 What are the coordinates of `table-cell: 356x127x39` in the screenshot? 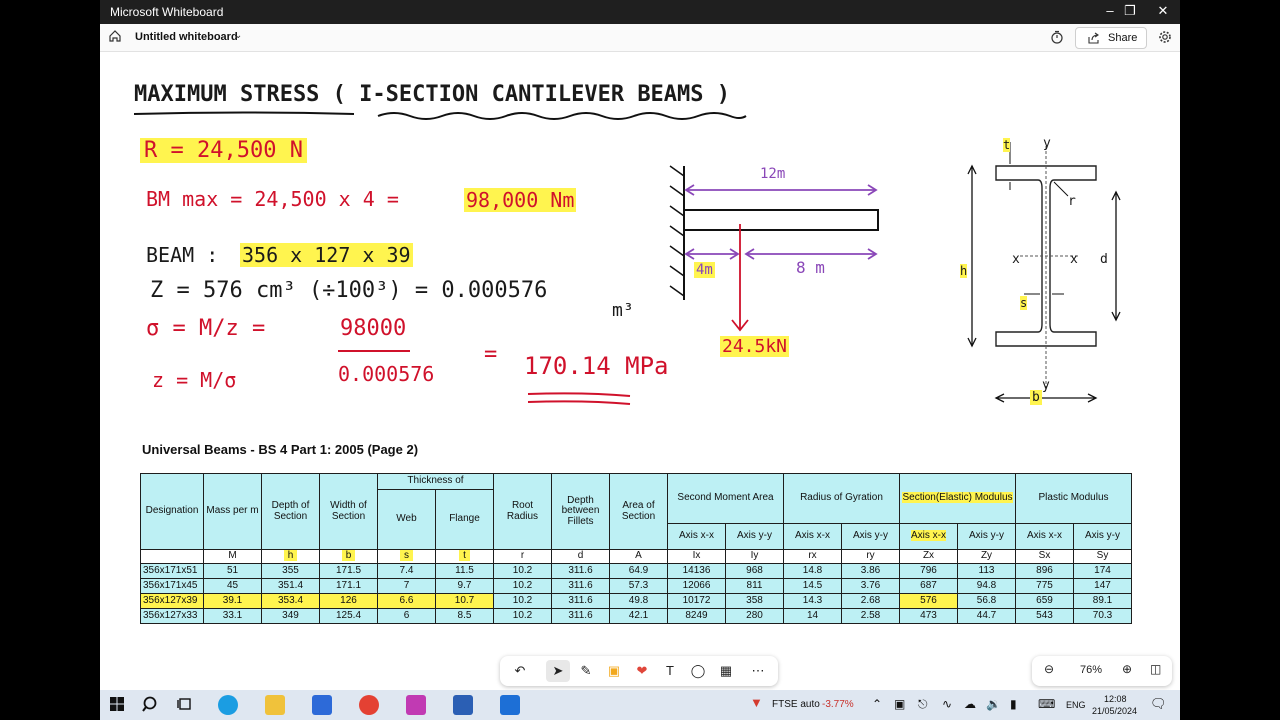 It's located at (172, 601).